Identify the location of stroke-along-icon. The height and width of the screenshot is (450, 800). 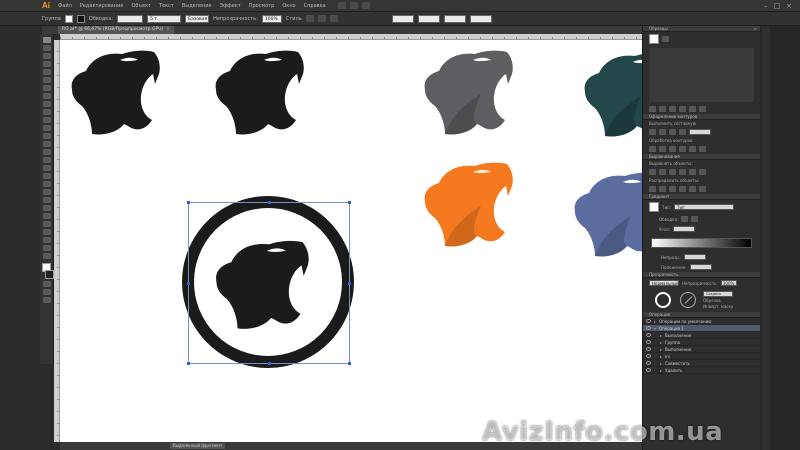
(695, 219).